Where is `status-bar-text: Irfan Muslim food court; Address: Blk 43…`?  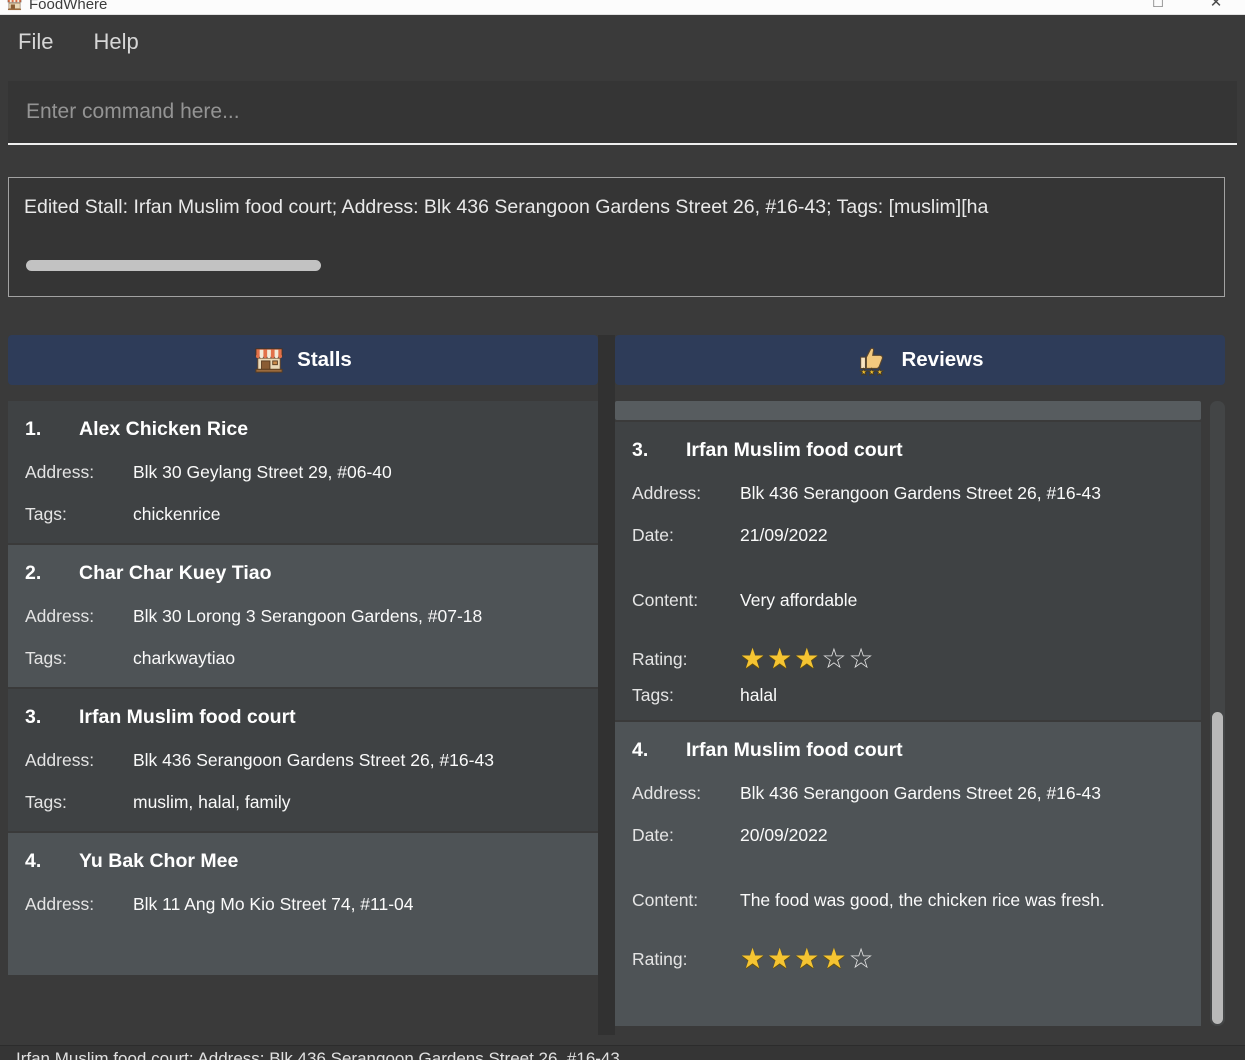
status-bar-text: Irfan Muslim food court; Address: Blk 43… is located at coordinates (318, 1054).